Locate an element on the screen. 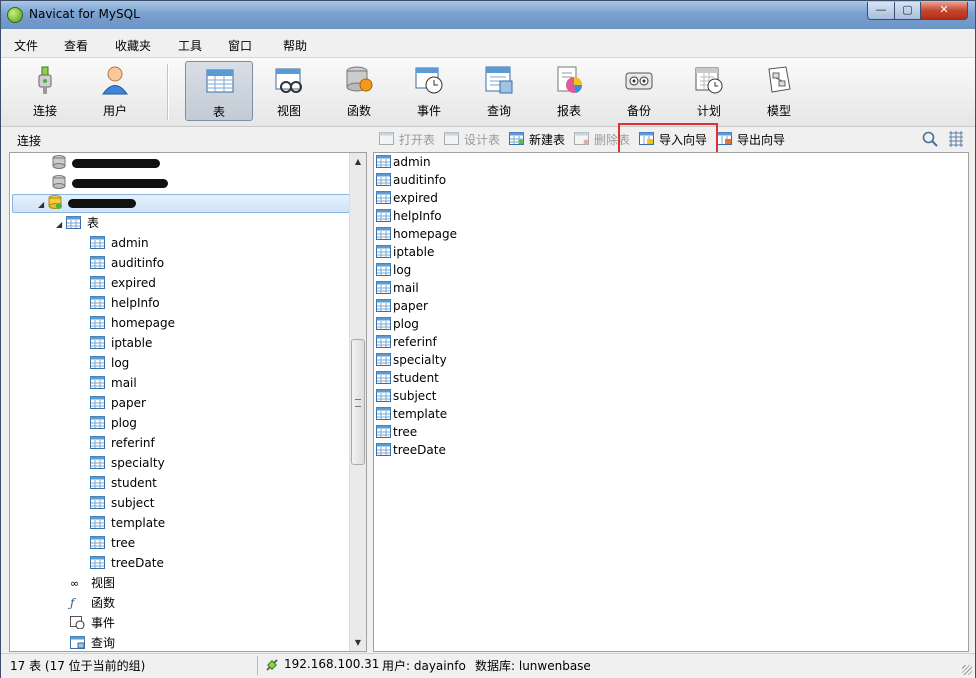 The width and height of the screenshot is (976, 678). user-button: 用户 is located at coordinates (115, 91).